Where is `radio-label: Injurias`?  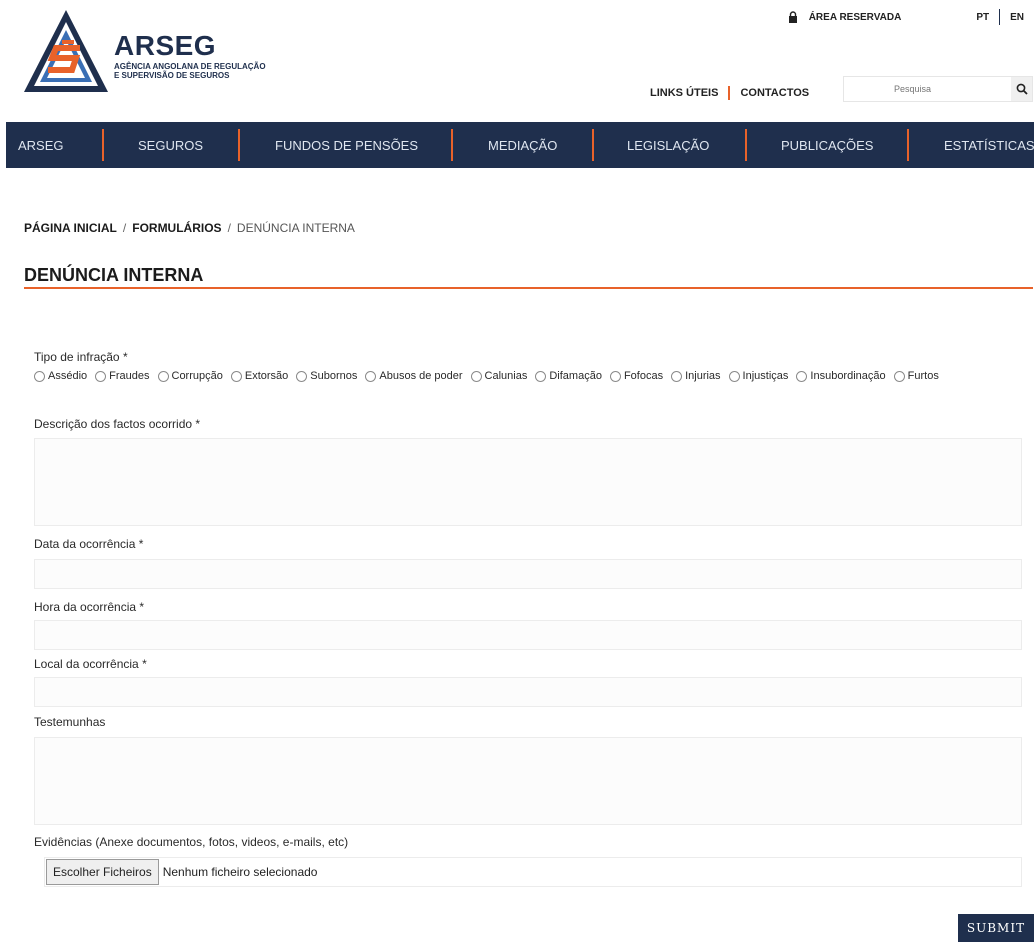
radio-label: Injurias is located at coordinates (703, 376).